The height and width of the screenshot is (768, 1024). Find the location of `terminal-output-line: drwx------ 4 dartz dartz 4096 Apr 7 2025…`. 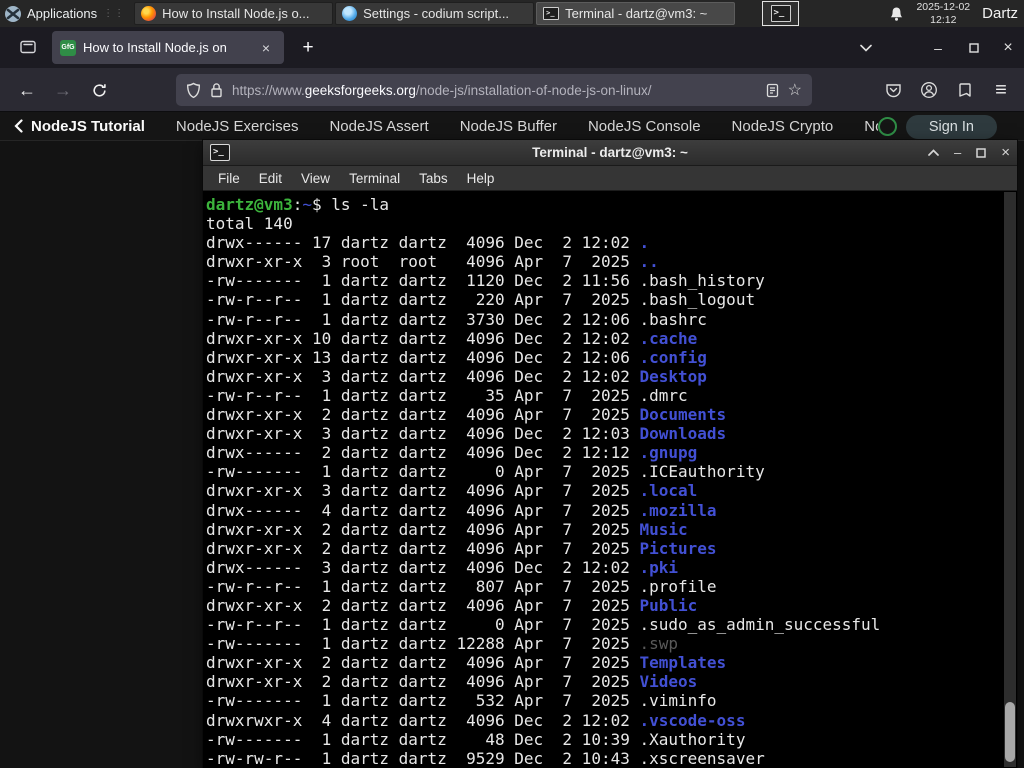

terminal-output-line: drwx------ 4 dartz dartz 4096 Apr 7 2025… is located at coordinates (611, 510).